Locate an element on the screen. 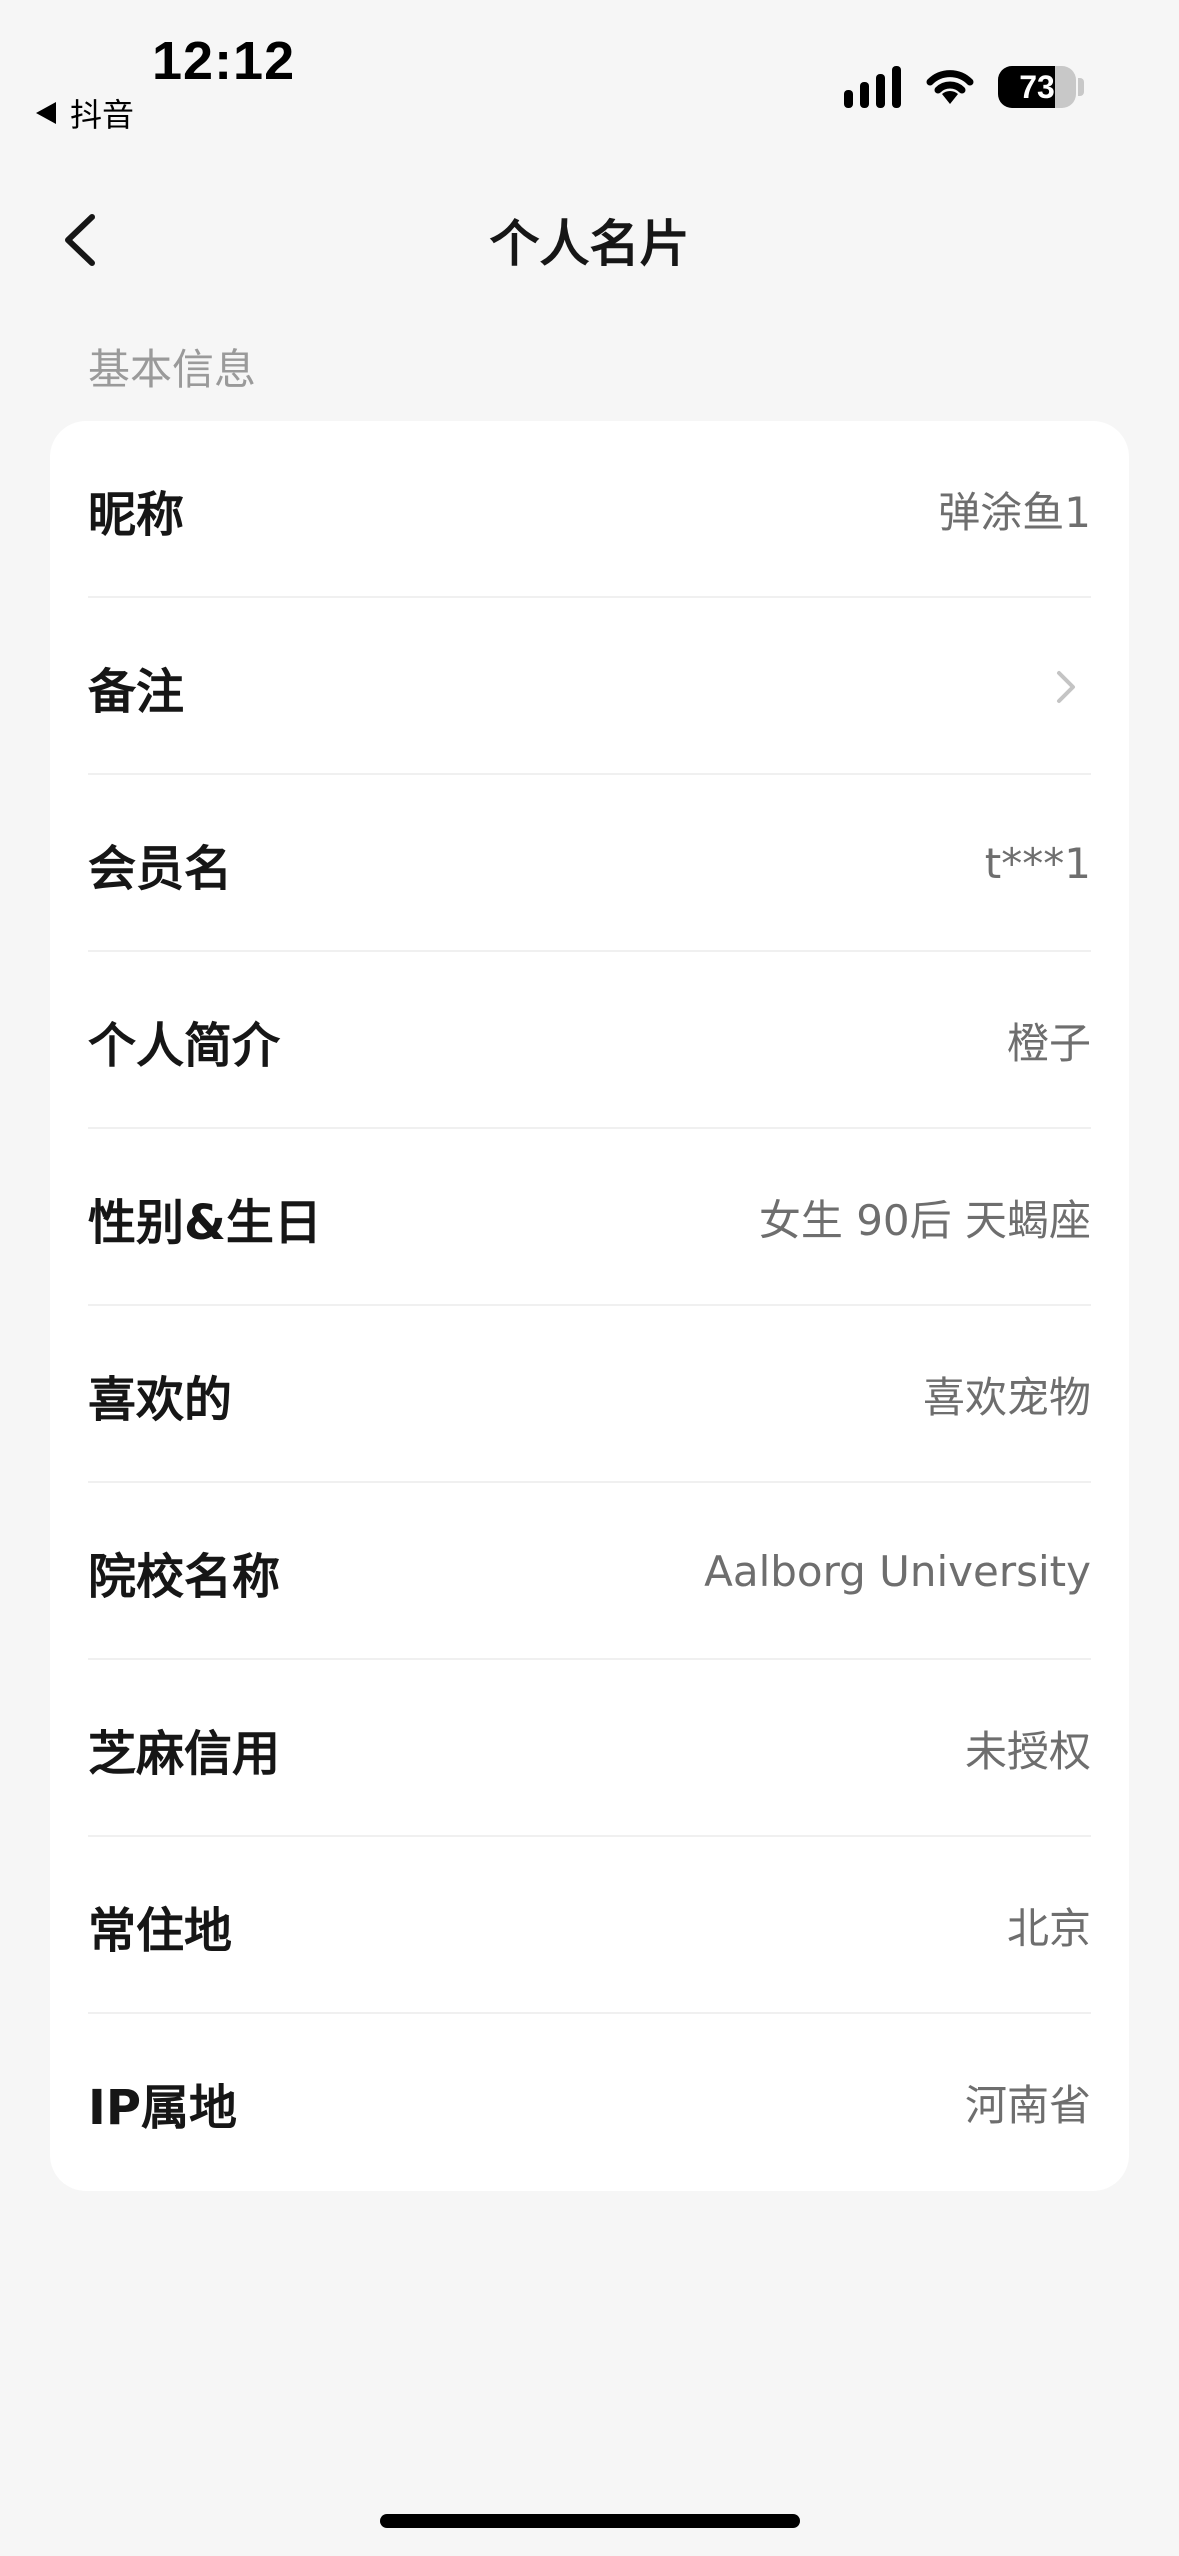 The width and height of the screenshot is (1179, 2556). page-title: 个人名片 is located at coordinates (589, 244).